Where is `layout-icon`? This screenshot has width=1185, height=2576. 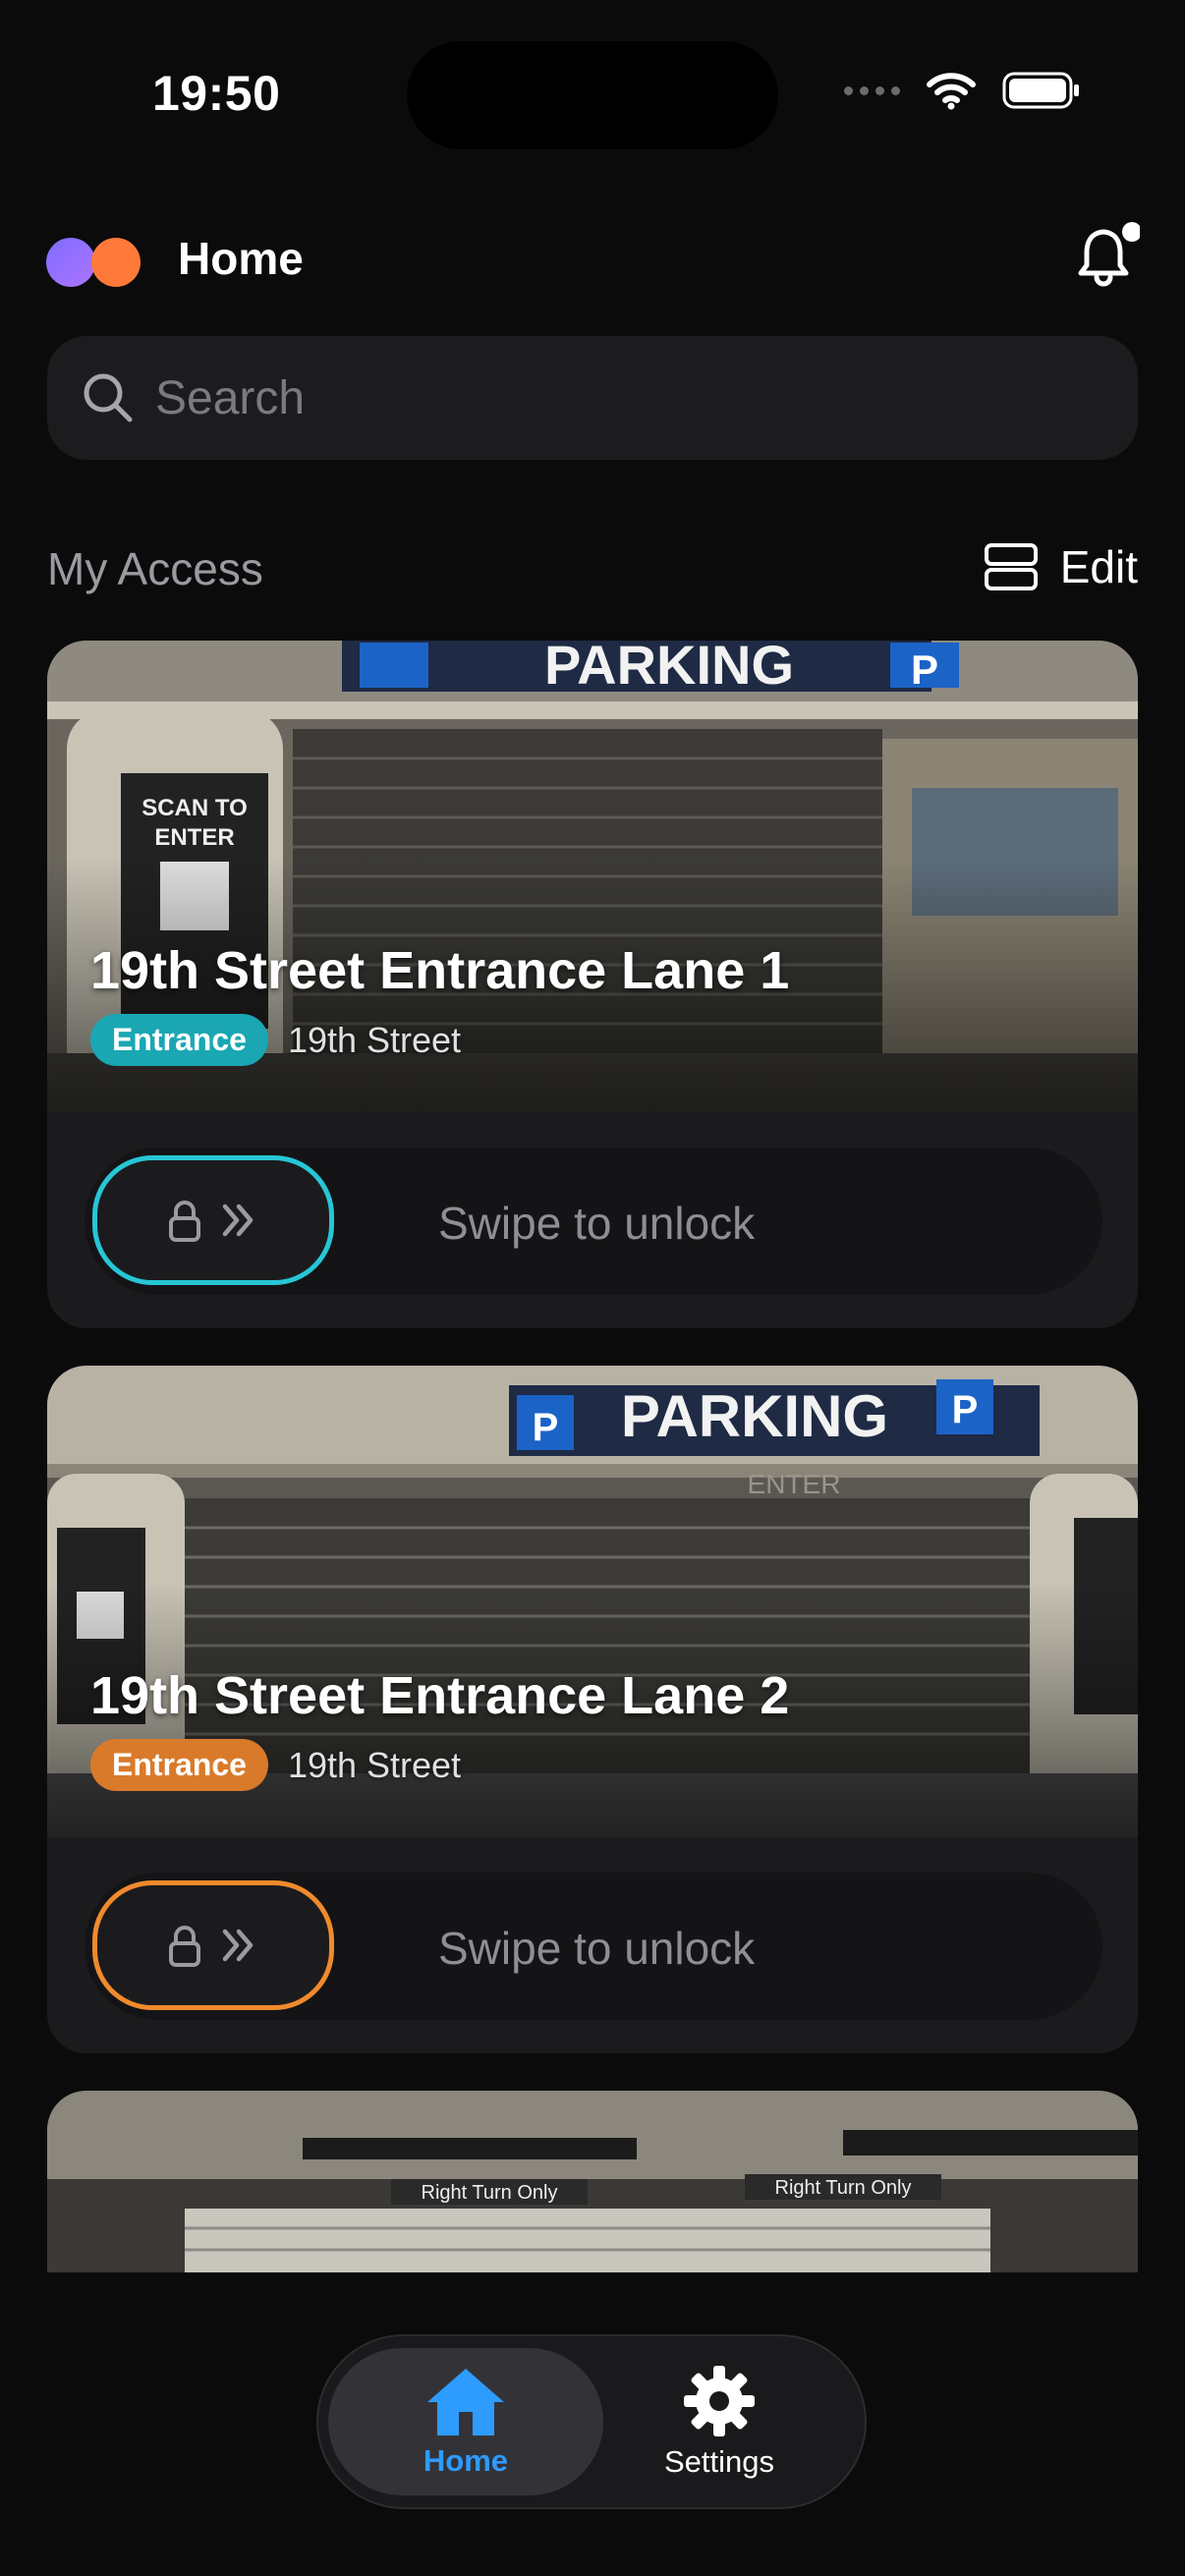 layout-icon is located at coordinates (1011, 566).